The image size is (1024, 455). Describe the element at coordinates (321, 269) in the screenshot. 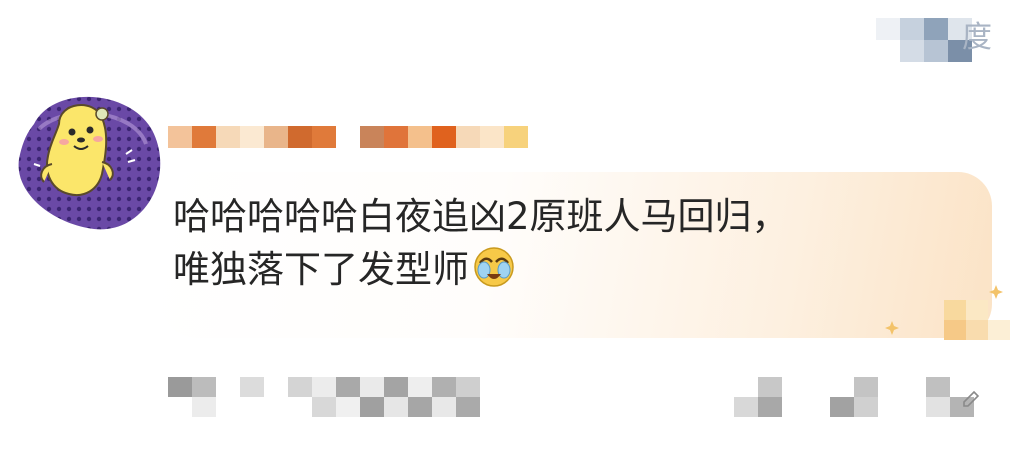

I see `comment-line-2-text: 唯独落下了发型师` at that location.